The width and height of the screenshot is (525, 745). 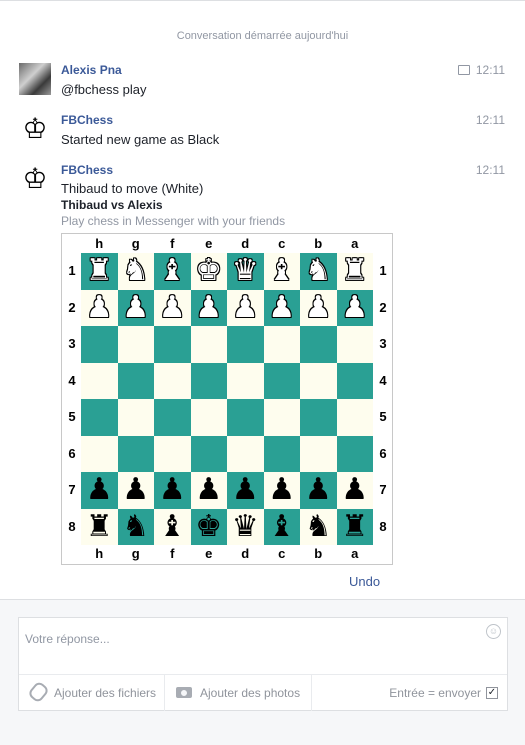 I want to click on attach-files-button: Ajouter des fichiers, so click(x=91, y=693).